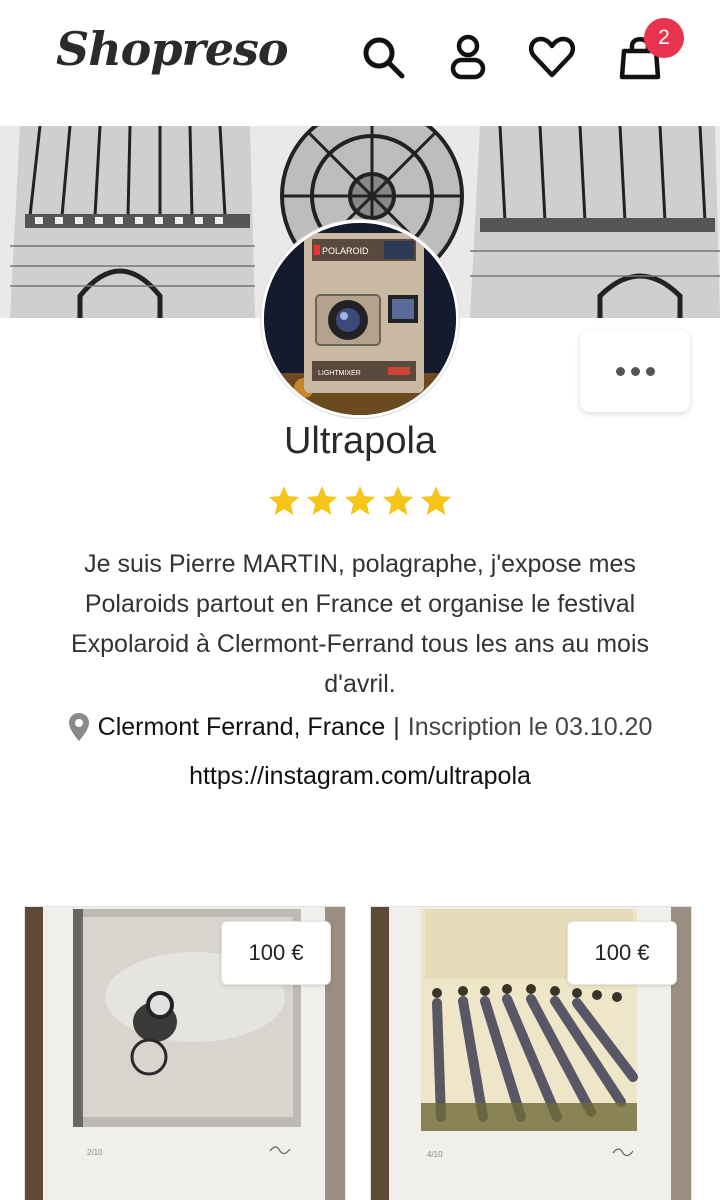 The image size is (720, 1200). What do you see at coordinates (95, 1152) in the screenshot?
I see `svg-text: 2/10` at bounding box center [95, 1152].